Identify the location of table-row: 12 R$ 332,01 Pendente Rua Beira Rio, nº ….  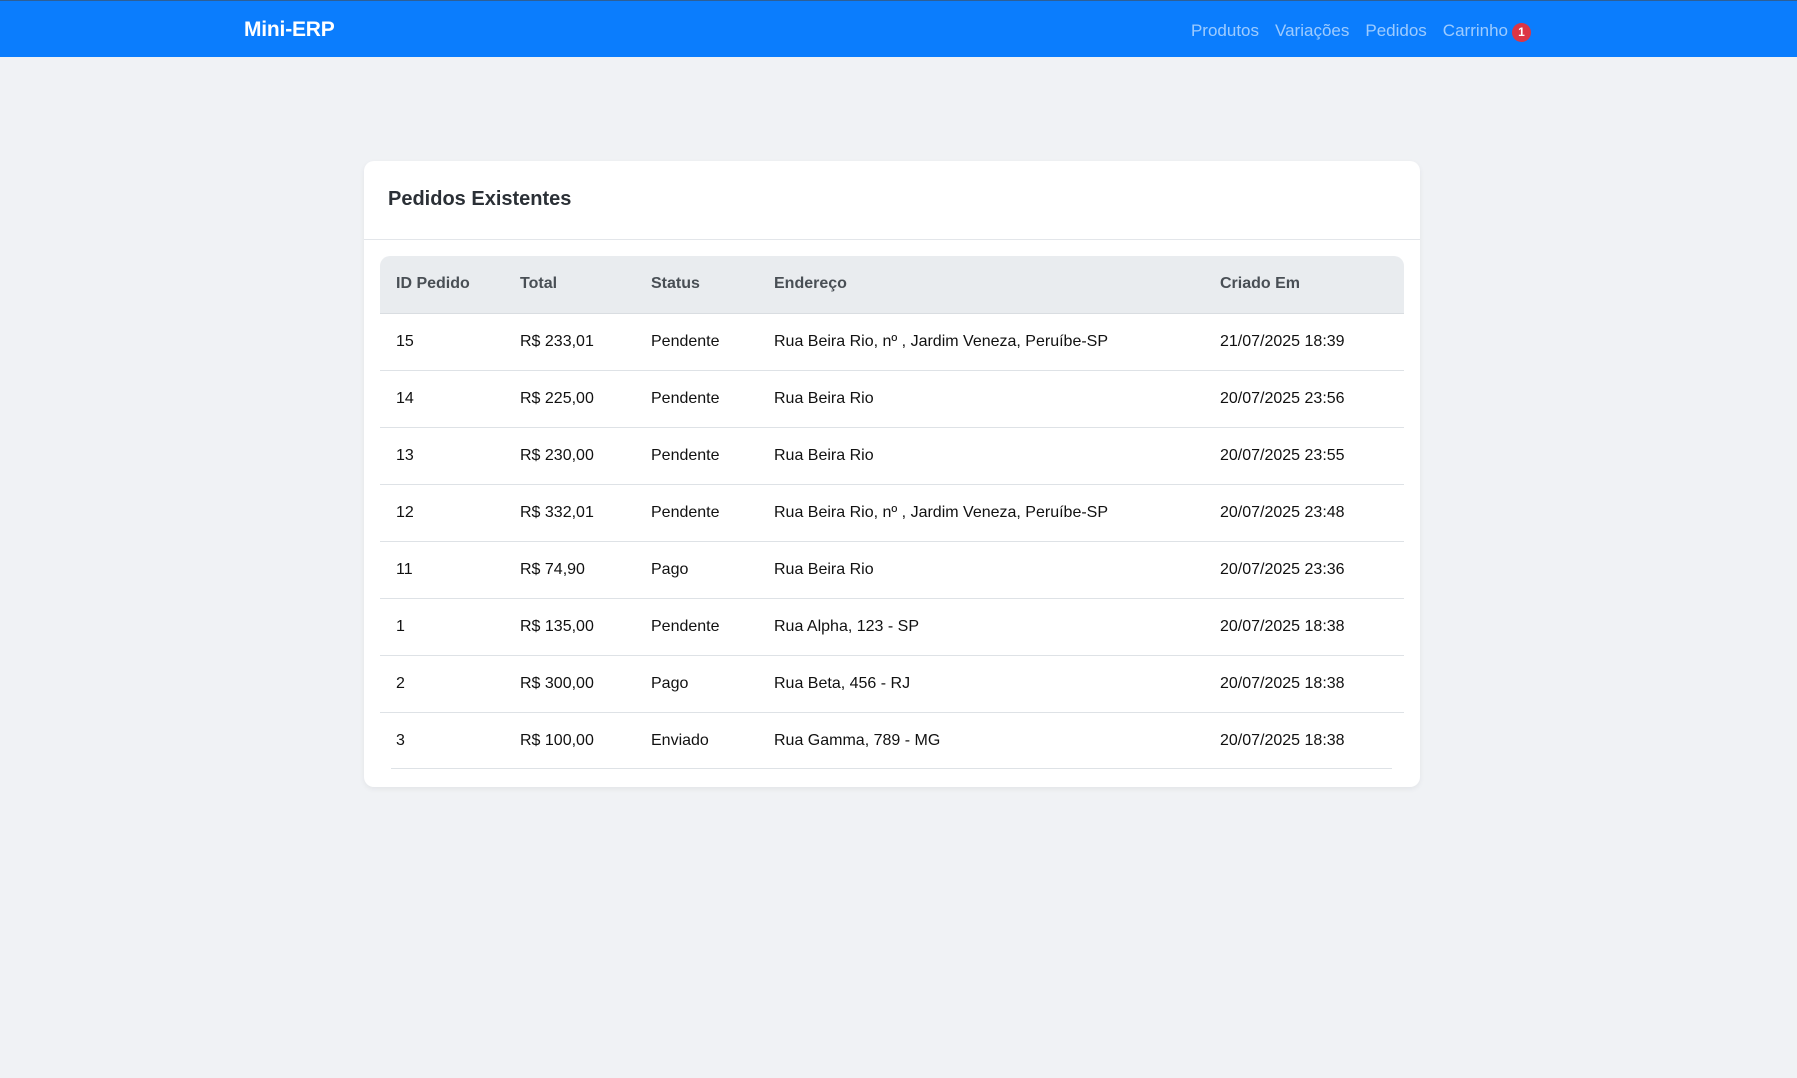
(892, 513).